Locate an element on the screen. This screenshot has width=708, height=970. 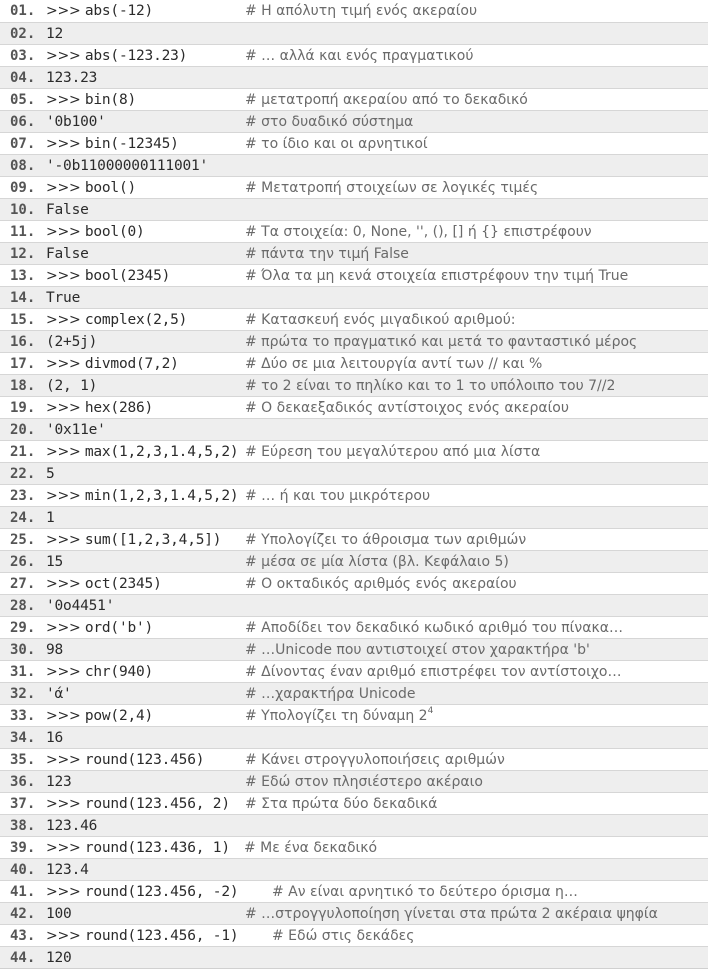
code-text: (2, 1) is located at coordinates (72, 386).